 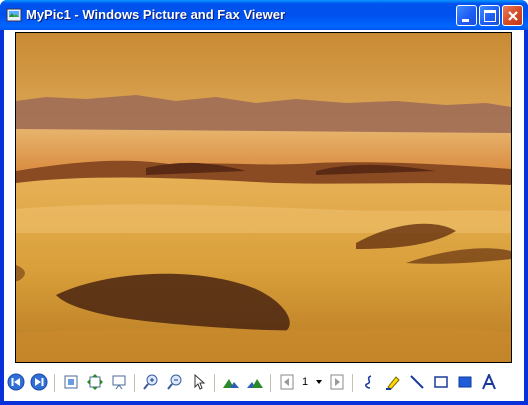 I want to click on viewer-toolbar: 1, so click(x=264, y=383).